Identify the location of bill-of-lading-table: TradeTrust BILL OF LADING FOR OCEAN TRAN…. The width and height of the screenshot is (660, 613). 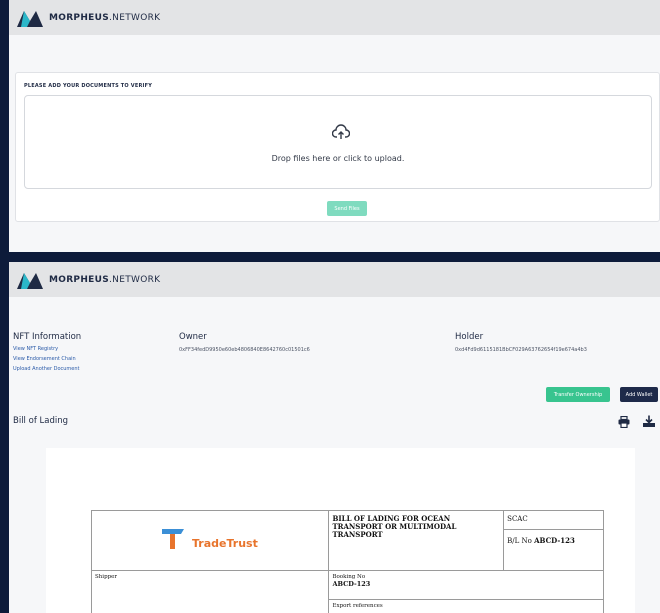
(347, 561).